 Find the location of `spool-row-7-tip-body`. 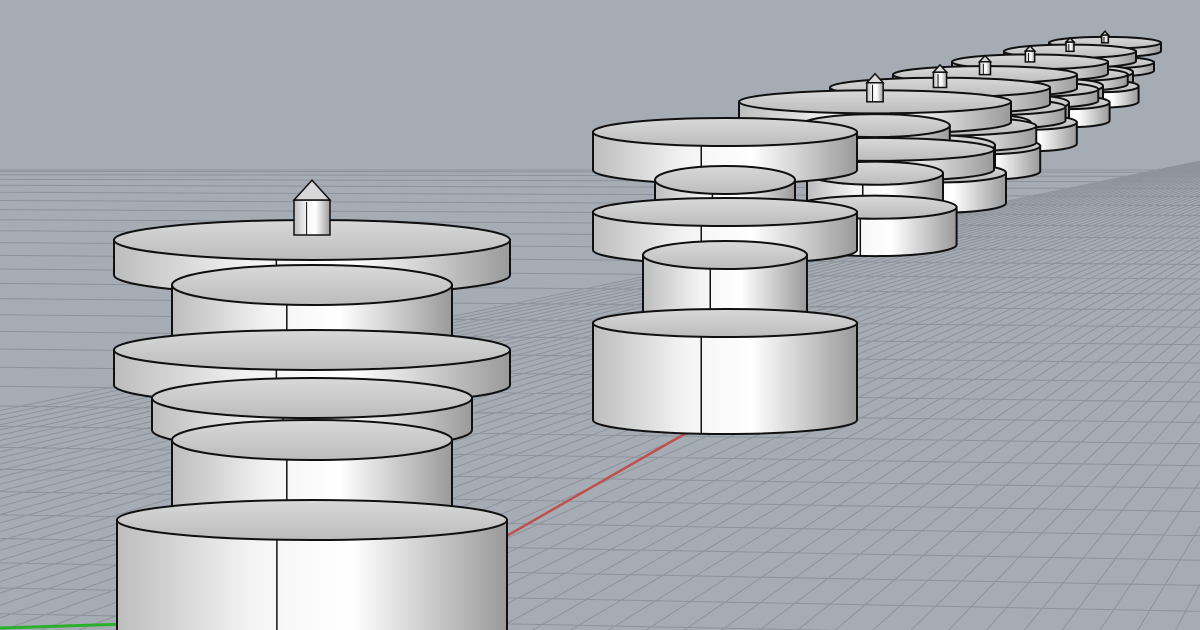

spool-row-7-tip-body is located at coordinates (1070, 47).